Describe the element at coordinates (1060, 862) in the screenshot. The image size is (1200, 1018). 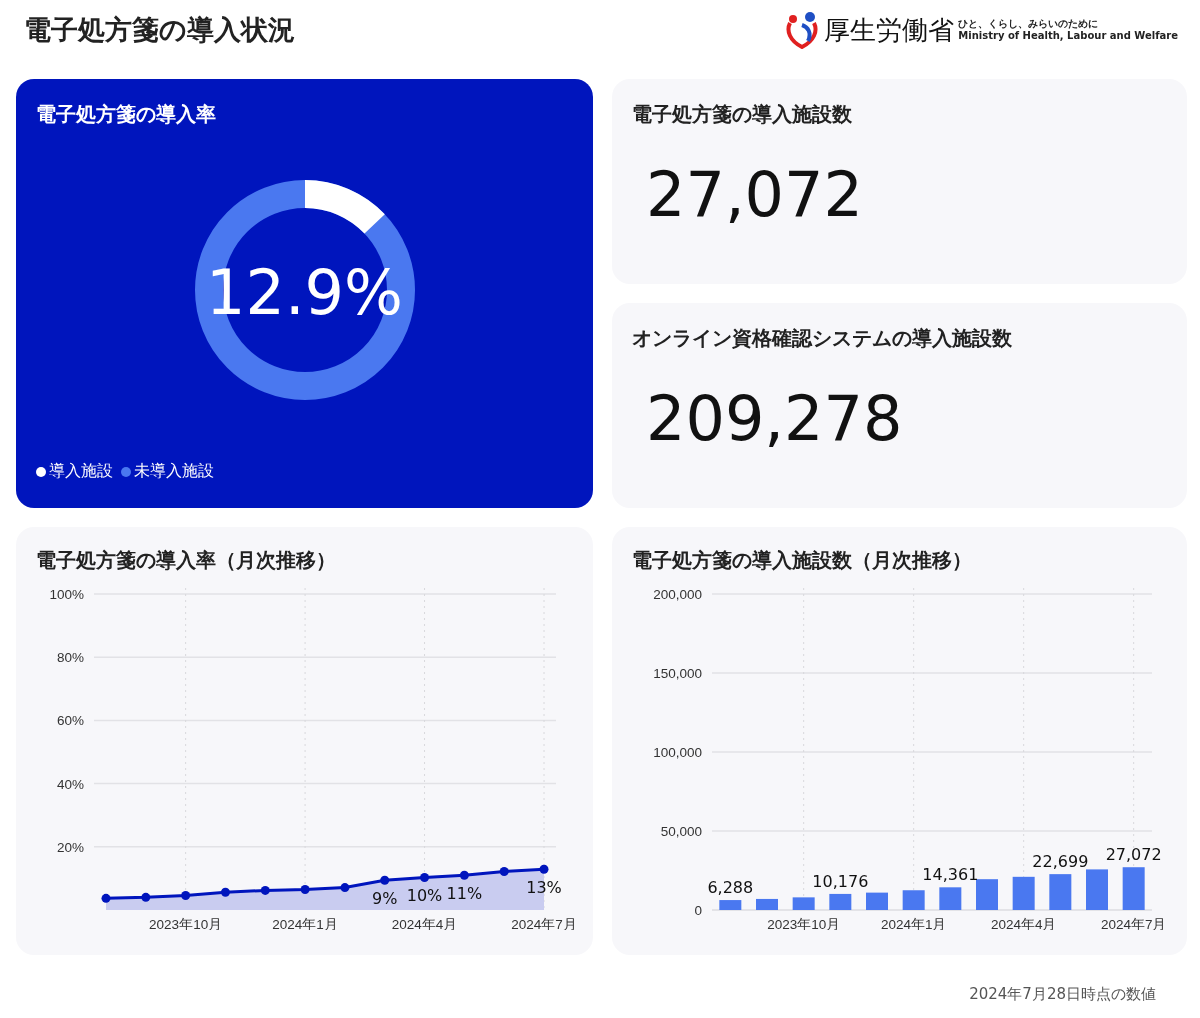
I see `value-label: 22,699` at that location.